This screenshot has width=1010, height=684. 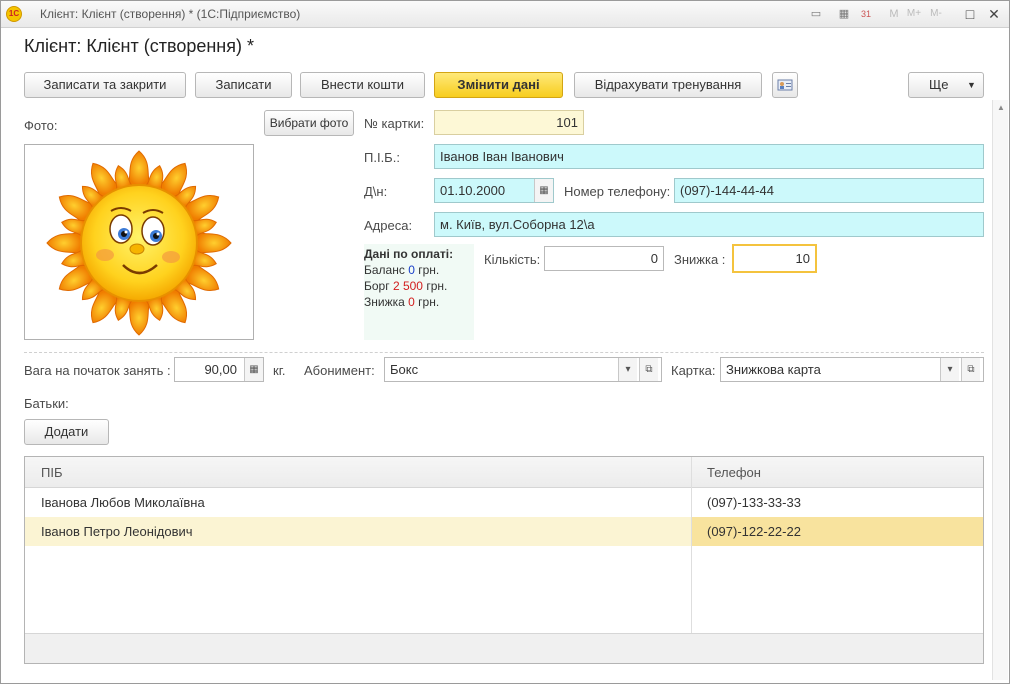 What do you see at coordinates (473, 190) in the screenshot?
I see `dob-value: 01.10.2000` at bounding box center [473, 190].